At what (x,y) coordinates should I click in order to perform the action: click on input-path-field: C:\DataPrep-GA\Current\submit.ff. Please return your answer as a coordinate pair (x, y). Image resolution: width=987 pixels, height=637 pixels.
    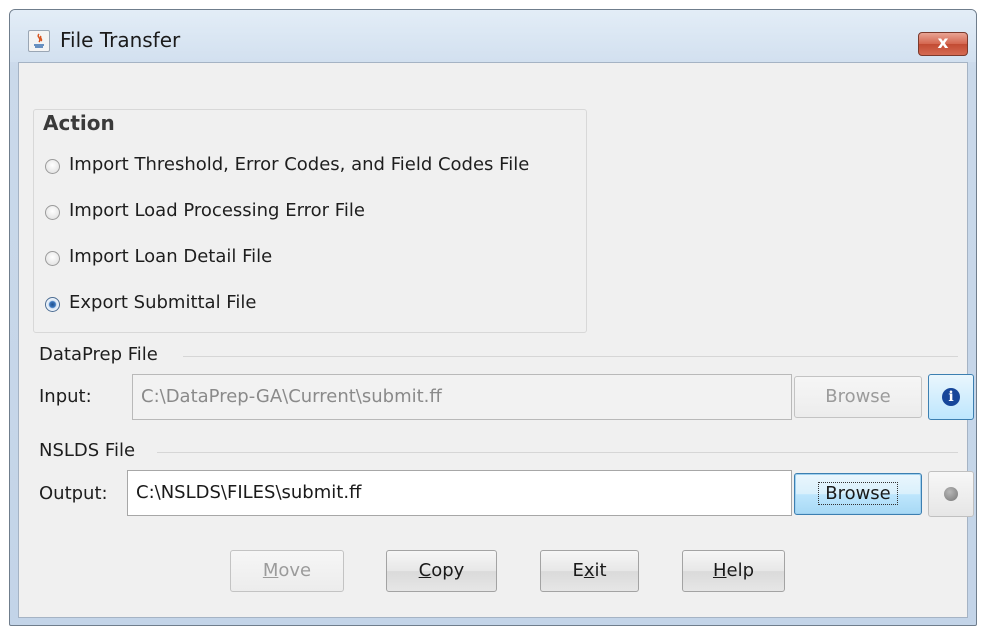
    Looking at the image, I should click on (462, 397).